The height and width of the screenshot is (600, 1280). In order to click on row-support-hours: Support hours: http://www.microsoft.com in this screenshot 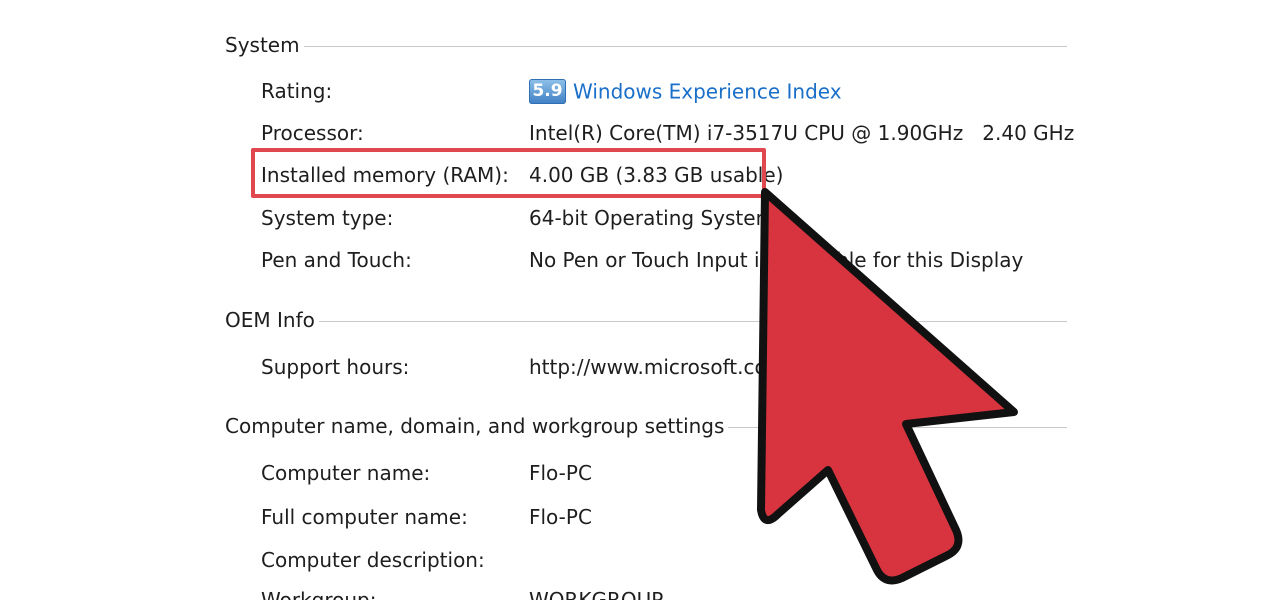, I will do `click(661, 367)`.